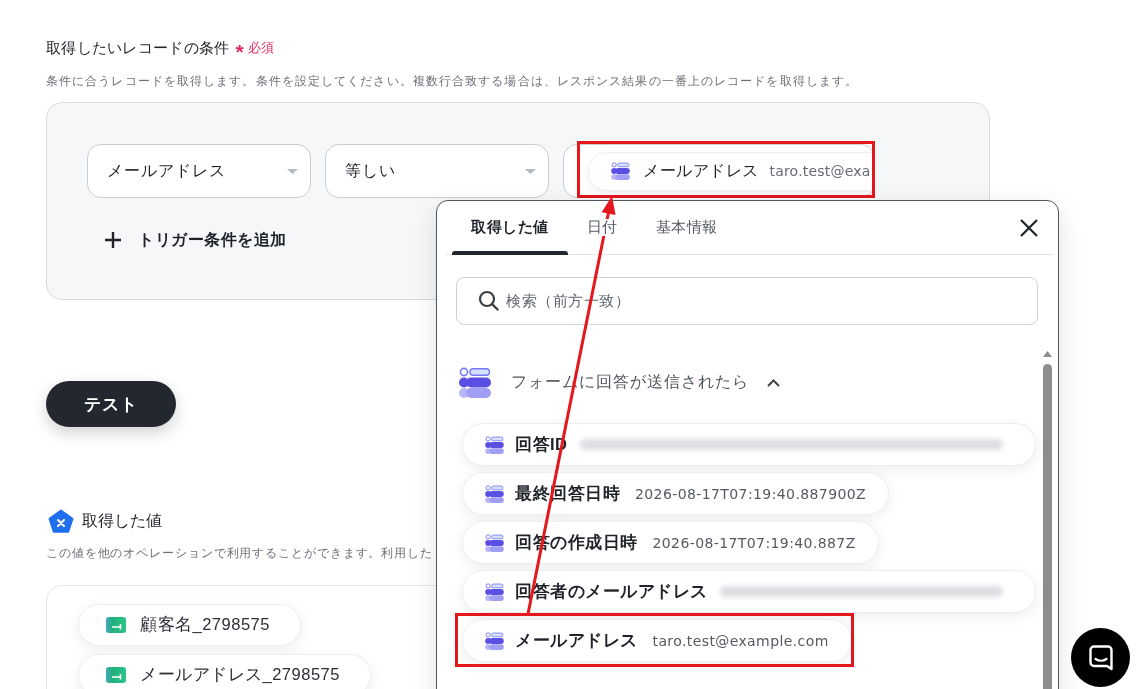 This screenshot has width=1140, height=689. What do you see at coordinates (1047, 526) in the screenshot?
I see `scrollbar-thumb` at bounding box center [1047, 526].